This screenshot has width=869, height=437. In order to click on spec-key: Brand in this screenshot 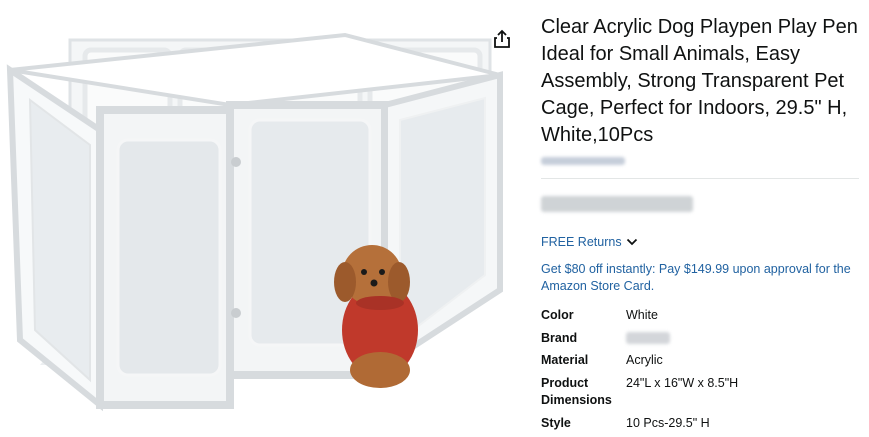, I will do `click(583, 341)`.